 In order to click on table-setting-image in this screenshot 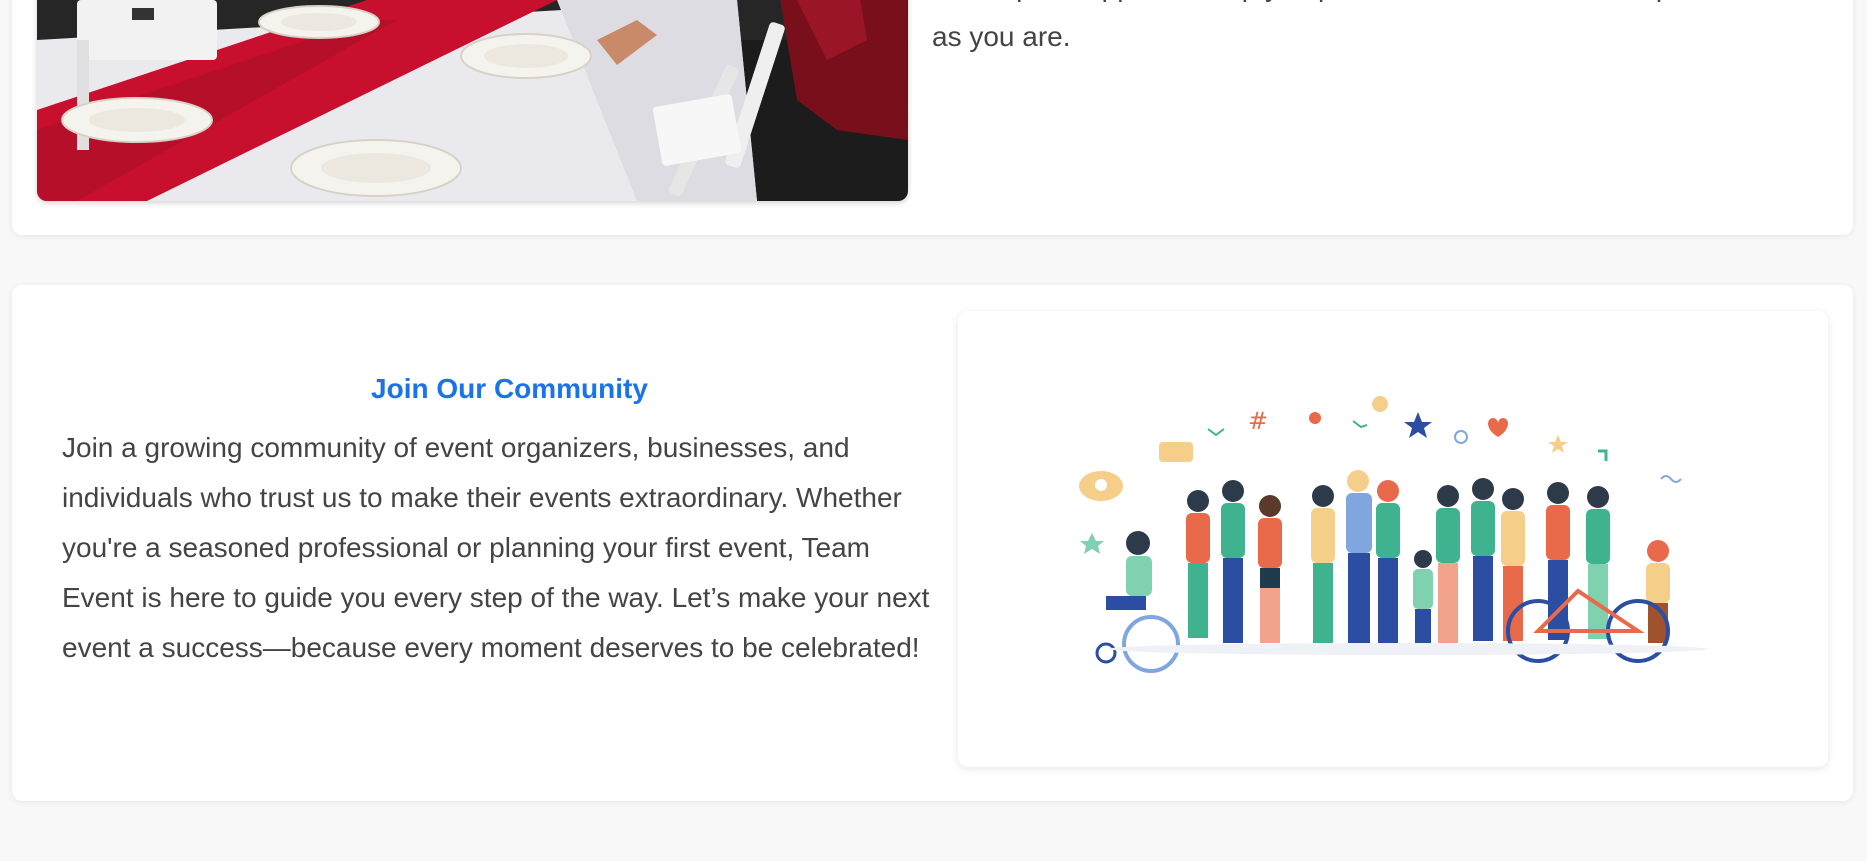, I will do `click(472, 100)`.